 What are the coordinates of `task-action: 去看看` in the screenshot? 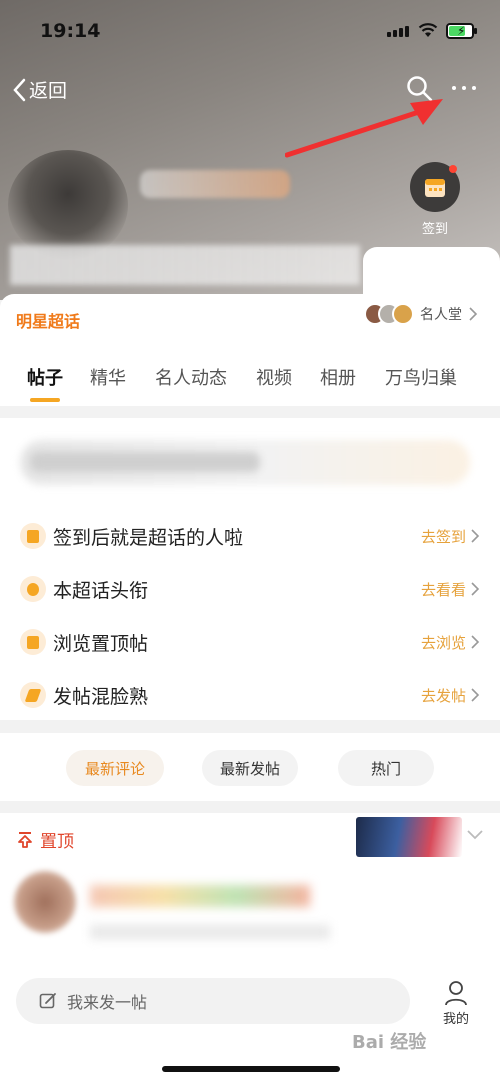 It's located at (450, 589).